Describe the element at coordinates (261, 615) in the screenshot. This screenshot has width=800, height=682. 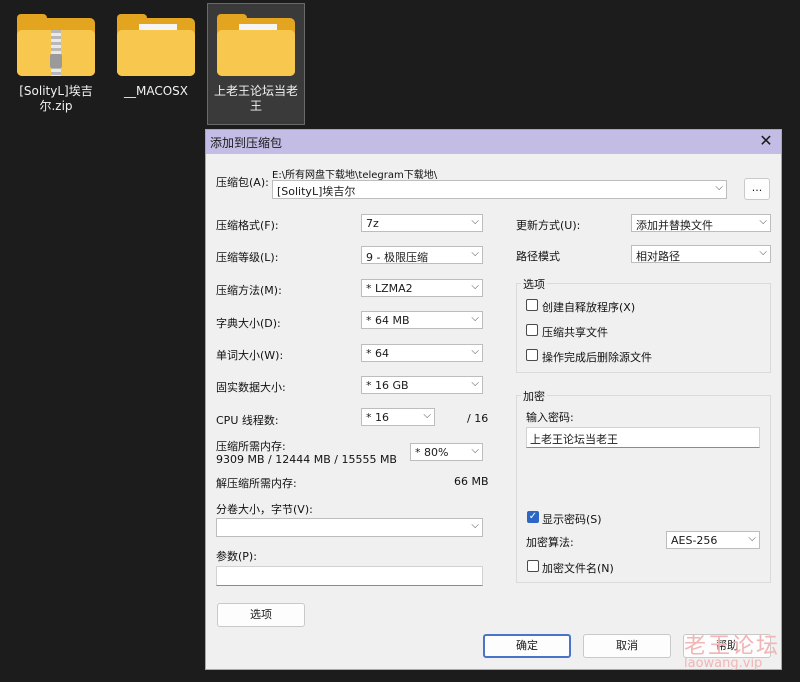
I see `options-button: 选项` at that location.